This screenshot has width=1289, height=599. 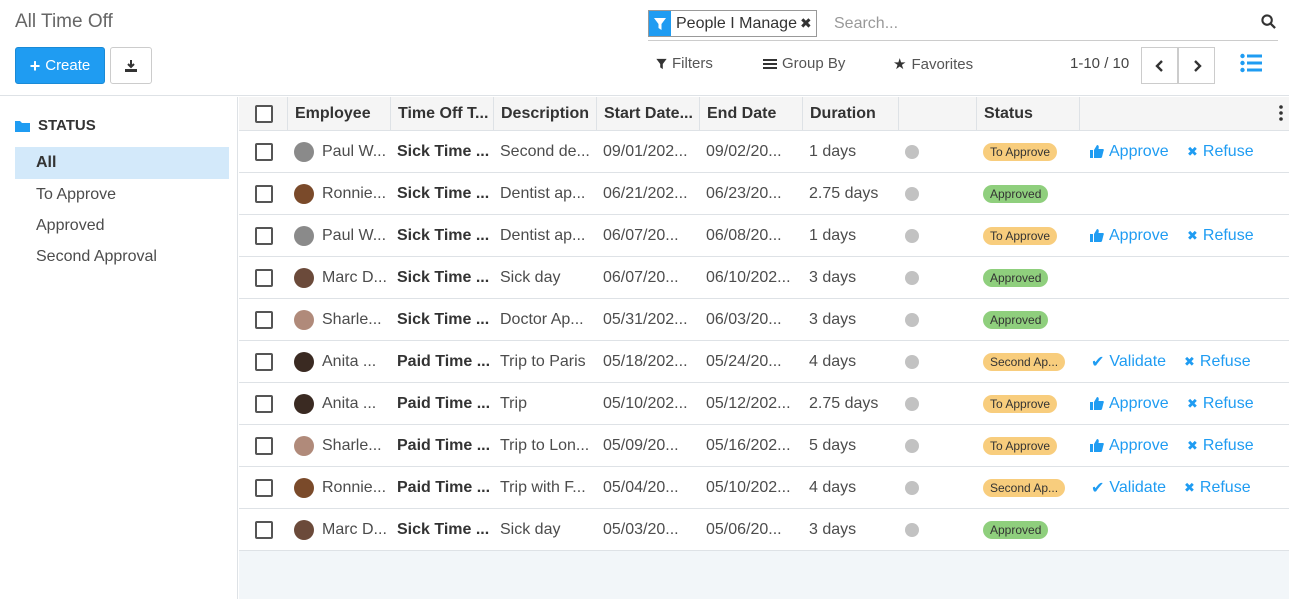 I want to click on status-badge: To Approve, so click(x=1020, y=445).